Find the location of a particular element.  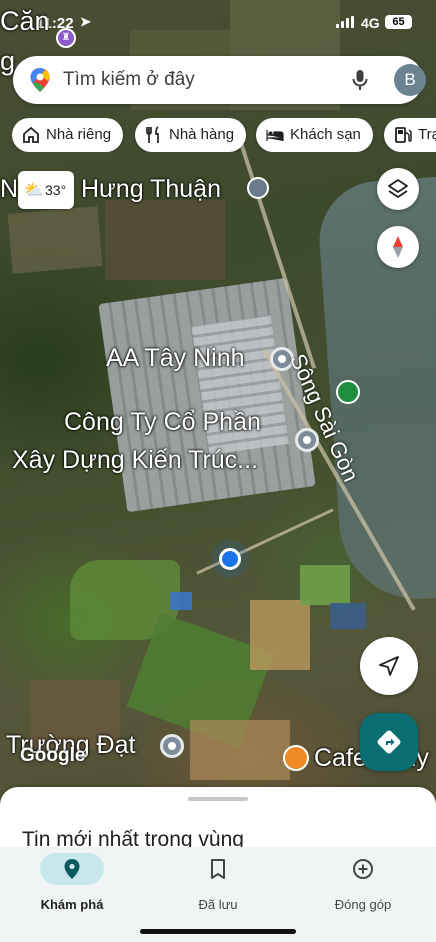

nav-explore: Khám phá is located at coordinates (72, 883).